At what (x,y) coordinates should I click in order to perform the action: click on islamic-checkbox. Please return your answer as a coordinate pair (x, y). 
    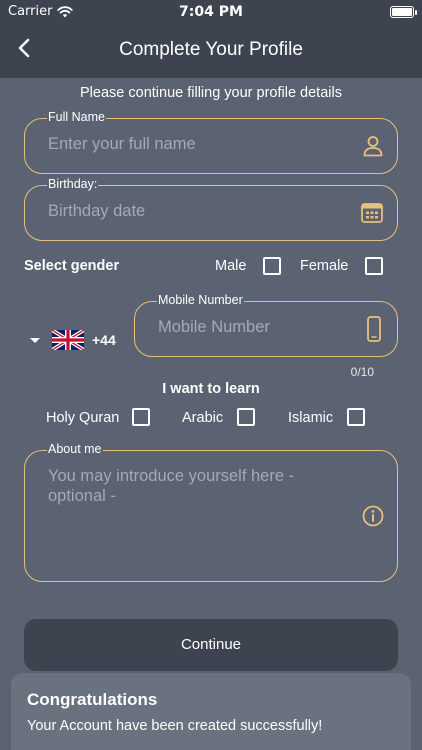
    Looking at the image, I should click on (356, 417).